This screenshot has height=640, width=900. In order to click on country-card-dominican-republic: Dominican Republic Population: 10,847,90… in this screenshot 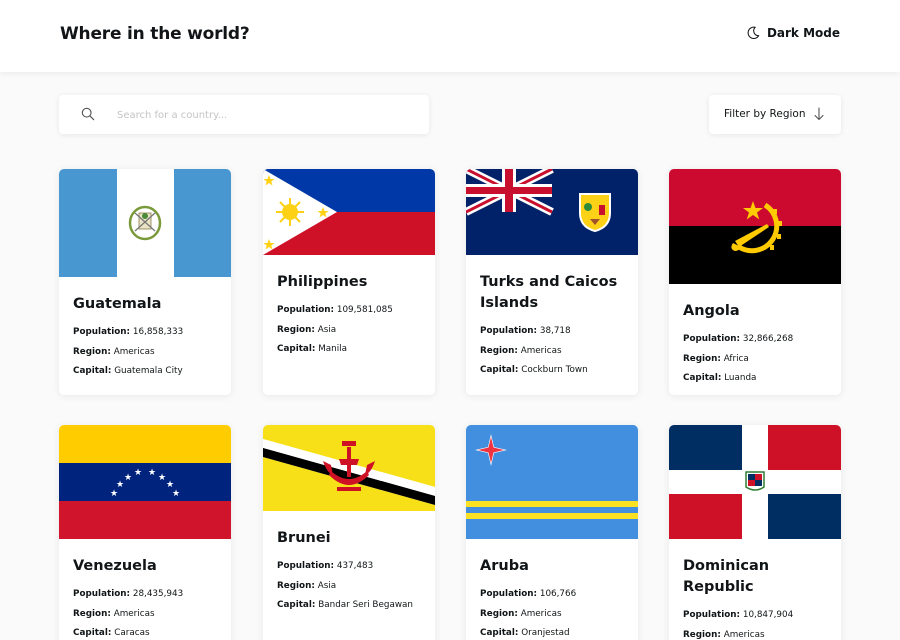, I will do `click(755, 532)`.